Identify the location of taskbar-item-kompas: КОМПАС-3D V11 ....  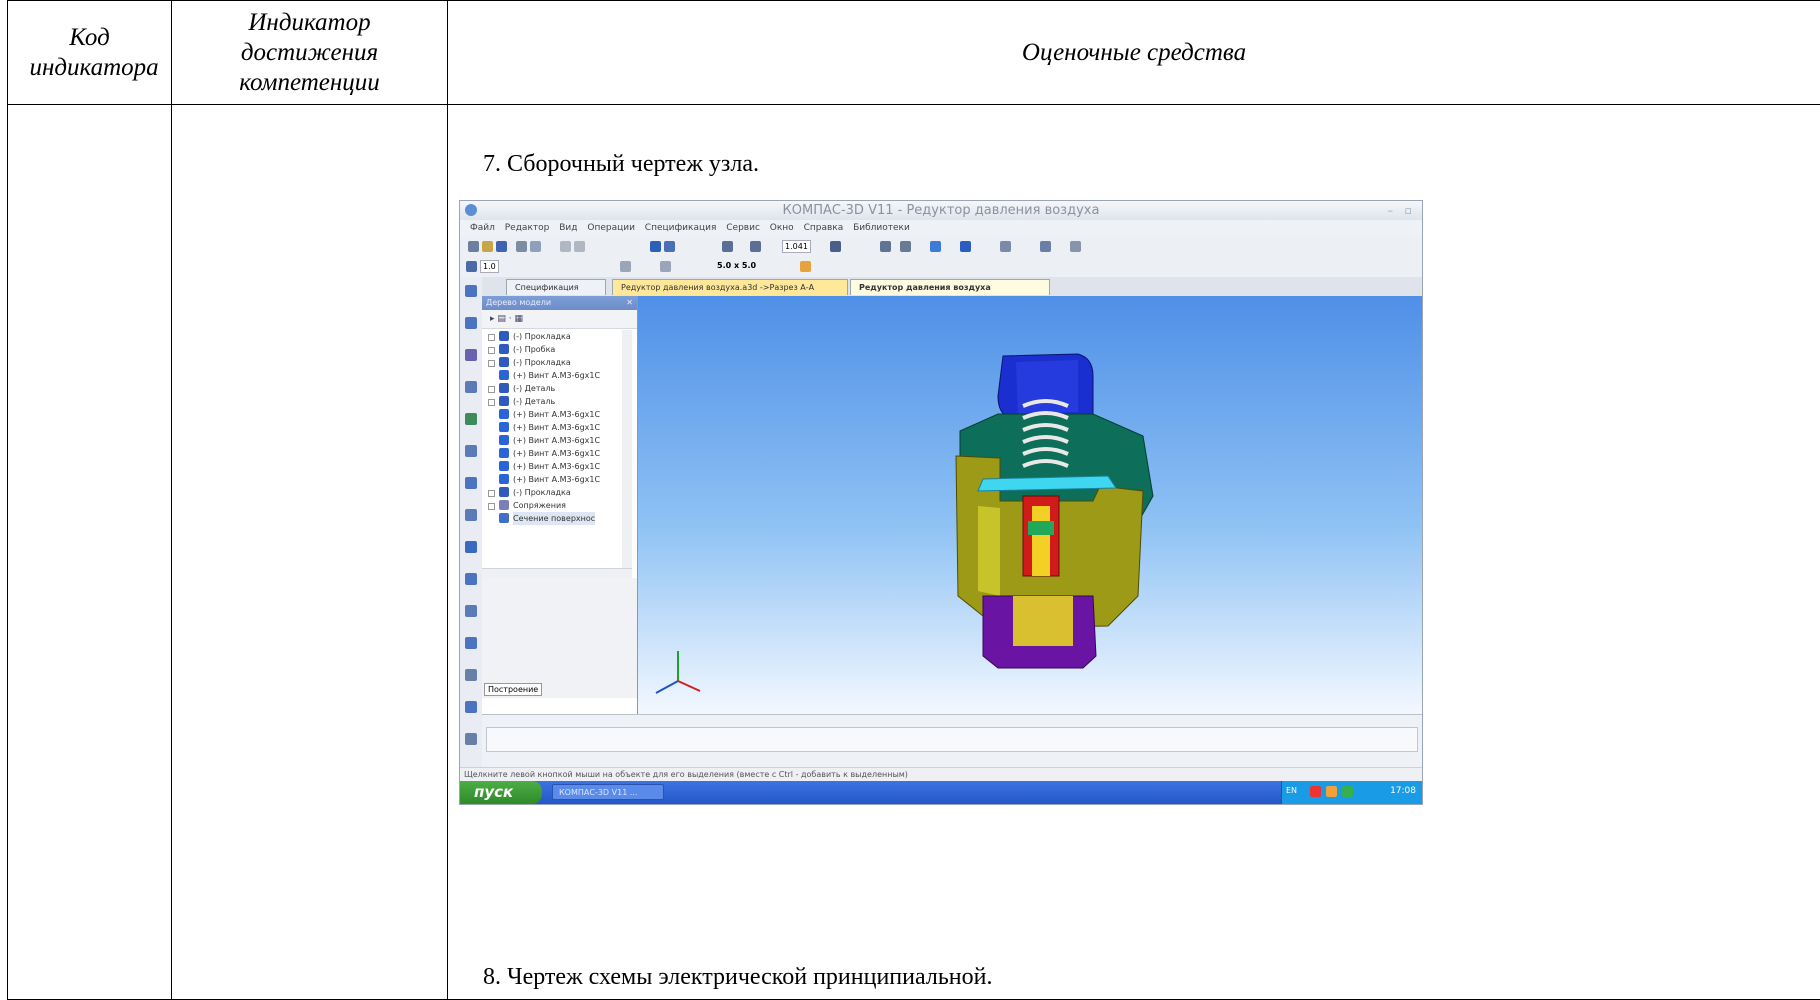
(608, 792).